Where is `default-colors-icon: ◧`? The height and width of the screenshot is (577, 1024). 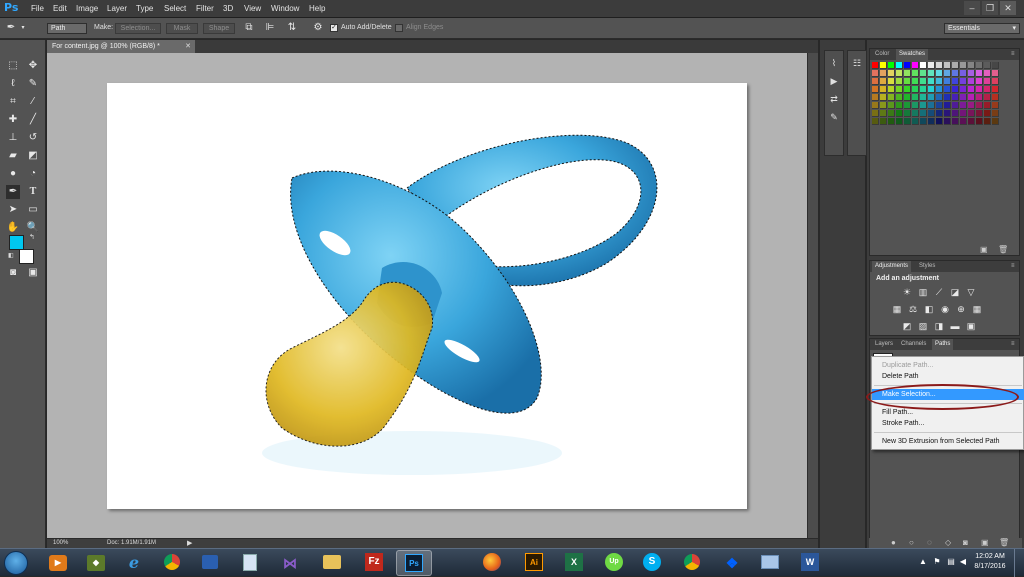
default-colors-icon: ◧ is located at coordinates (12, 256).